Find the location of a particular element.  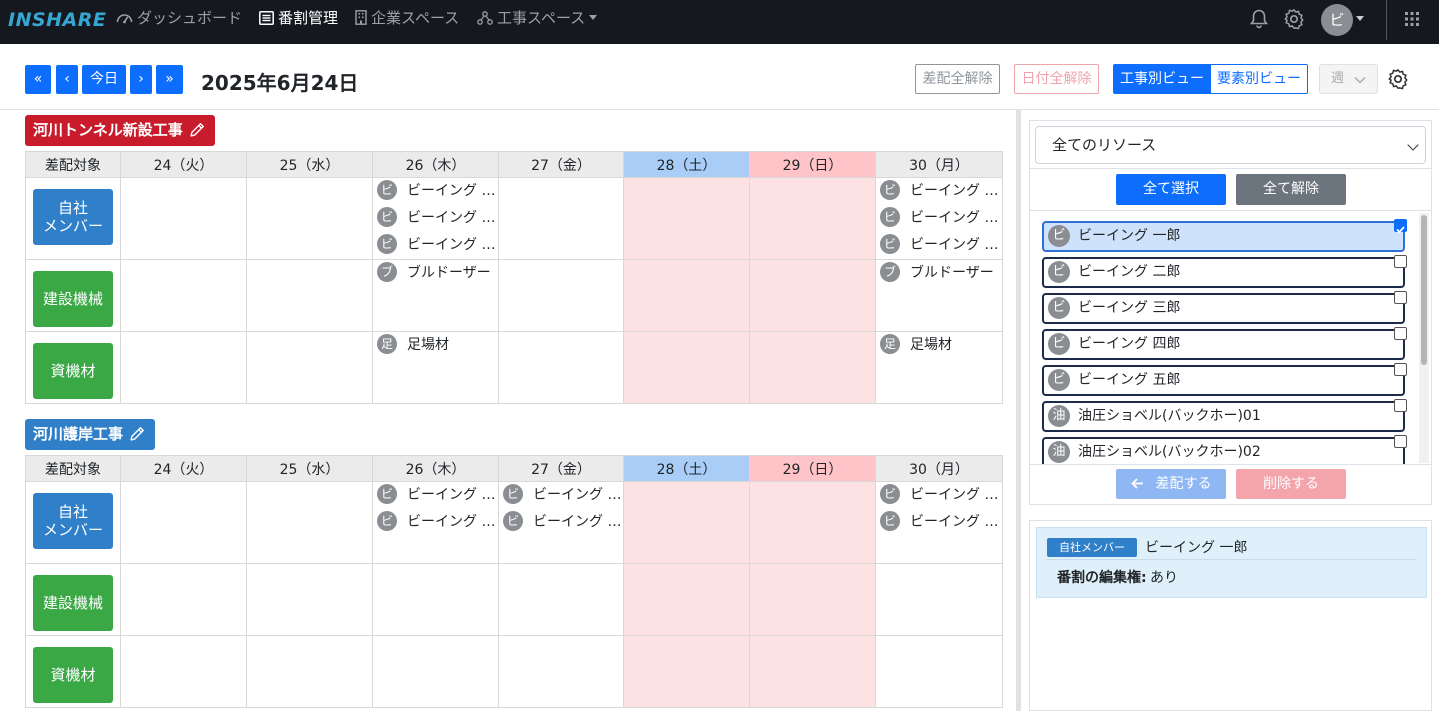

app-logo: INSHARE is located at coordinates (57, 20).